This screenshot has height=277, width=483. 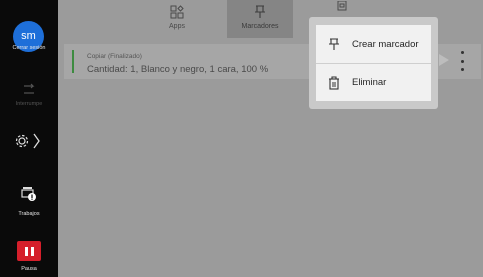 I want to click on trash-icon, so click(x=334, y=82).